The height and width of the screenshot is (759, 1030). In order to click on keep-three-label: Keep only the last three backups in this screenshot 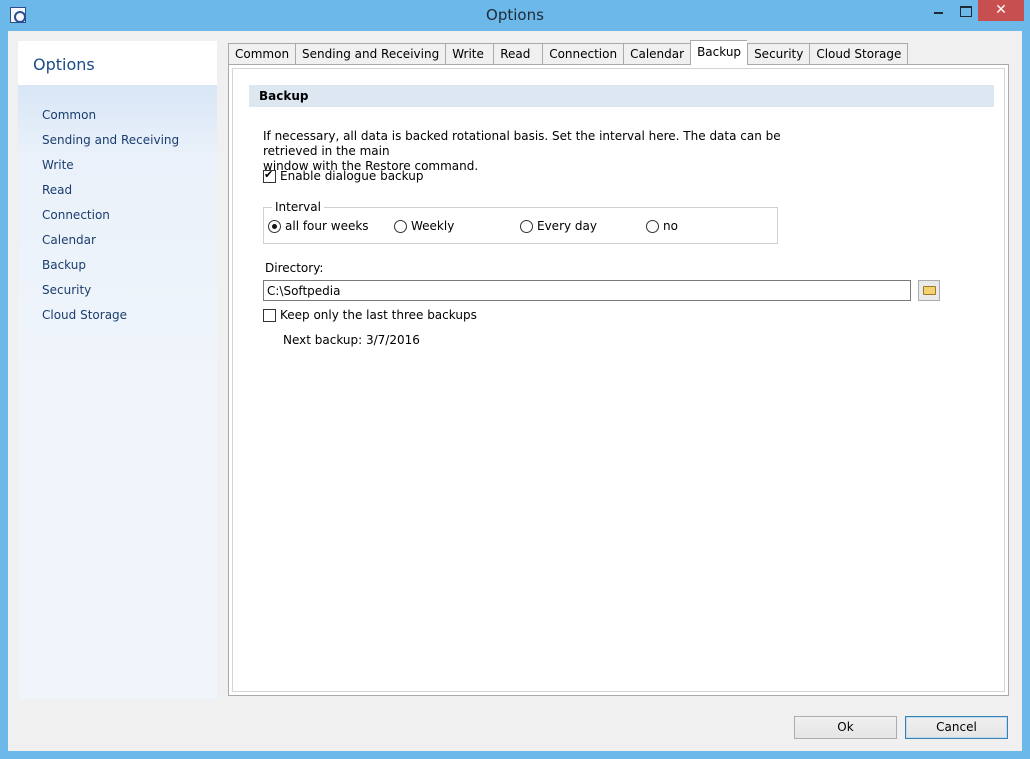, I will do `click(378, 315)`.